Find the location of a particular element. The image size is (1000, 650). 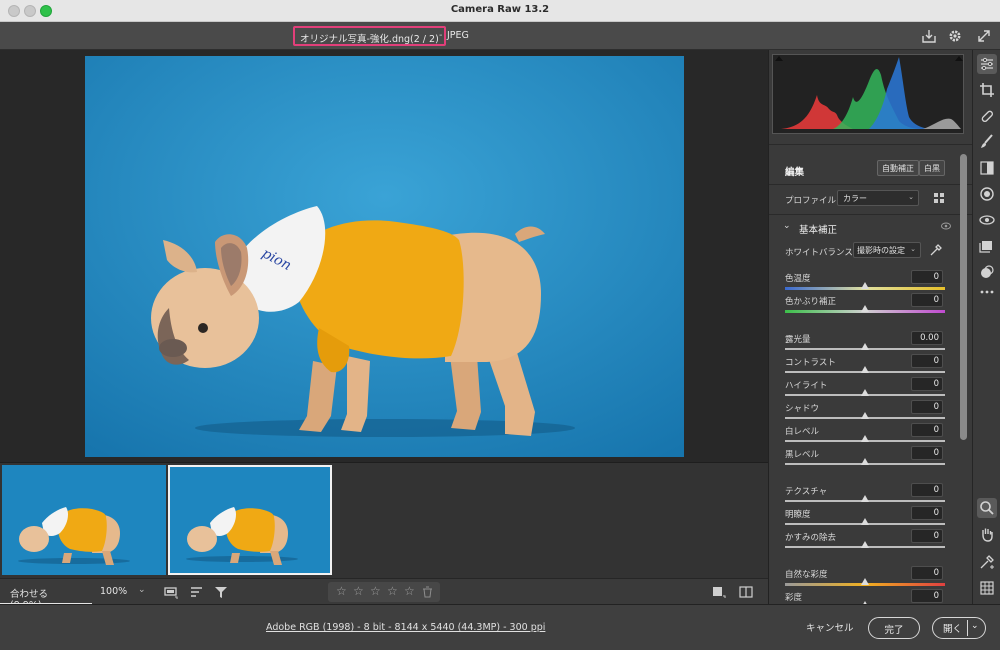

file-name: オリジナル写真-強化.dng(2 / 2) is located at coordinates (369, 36).